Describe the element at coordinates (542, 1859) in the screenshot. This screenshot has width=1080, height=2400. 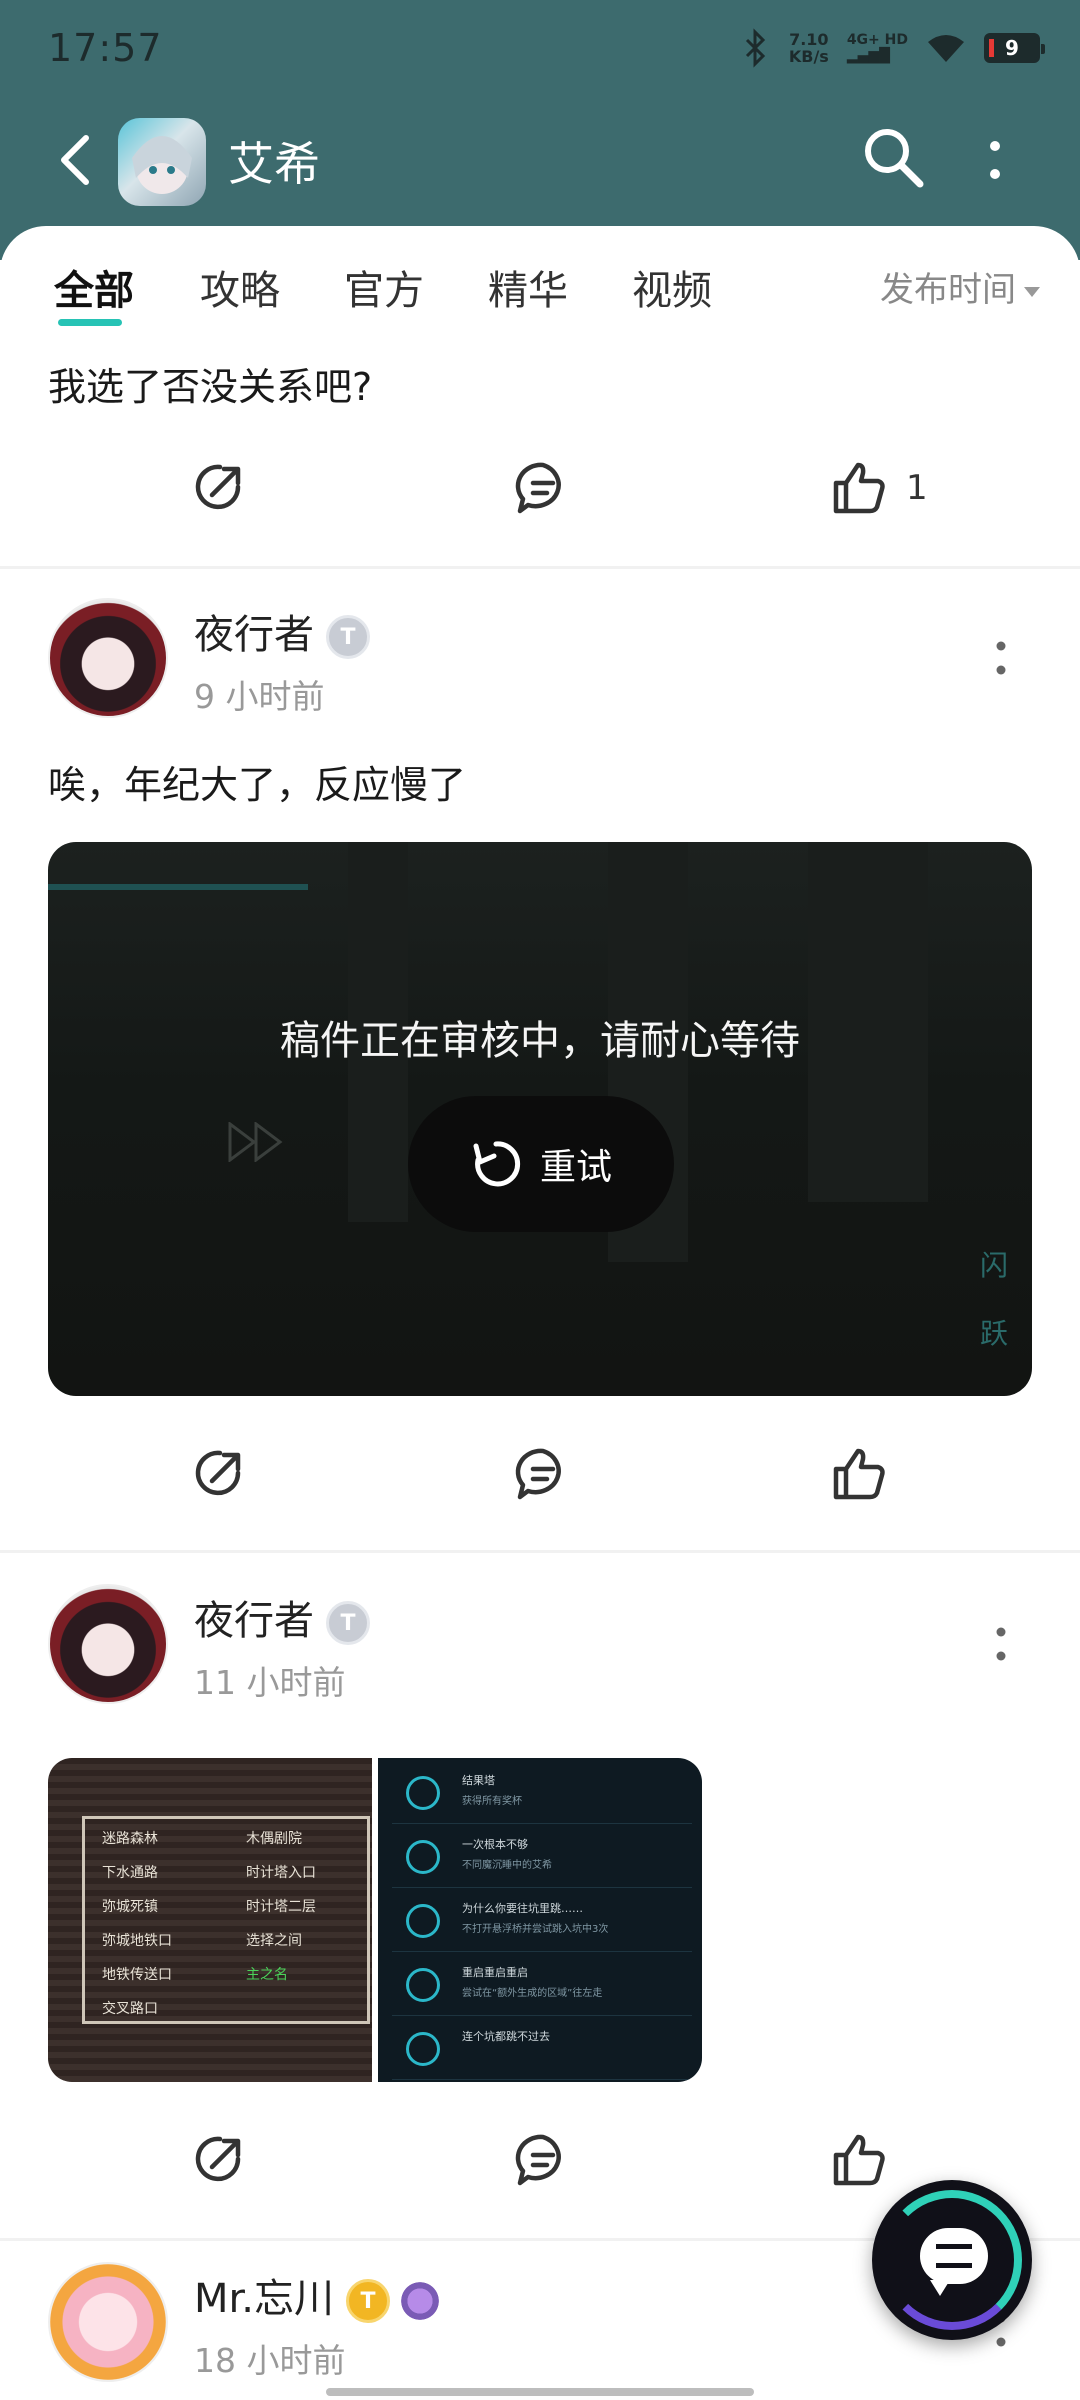
I see `achievement-row: 一次根本不够 不同魔沉睡中的艾希` at that location.